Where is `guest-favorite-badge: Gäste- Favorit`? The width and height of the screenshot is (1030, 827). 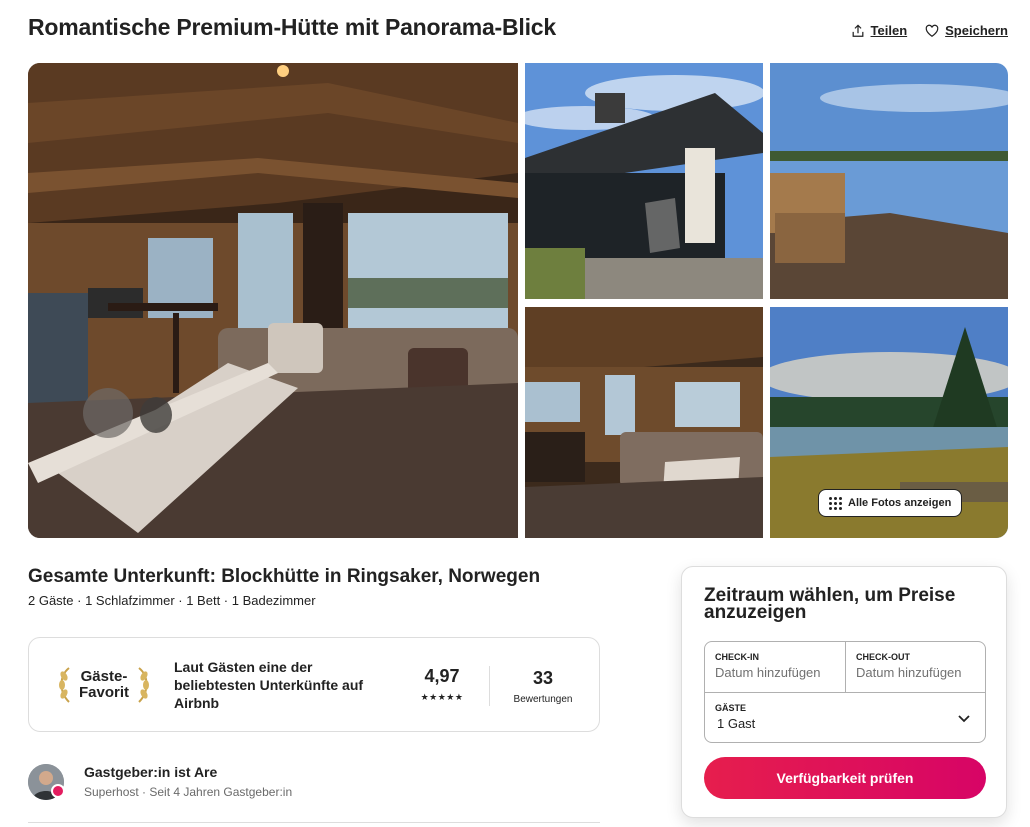 guest-favorite-badge: Gäste- Favorit is located at coordinates (104, 685).